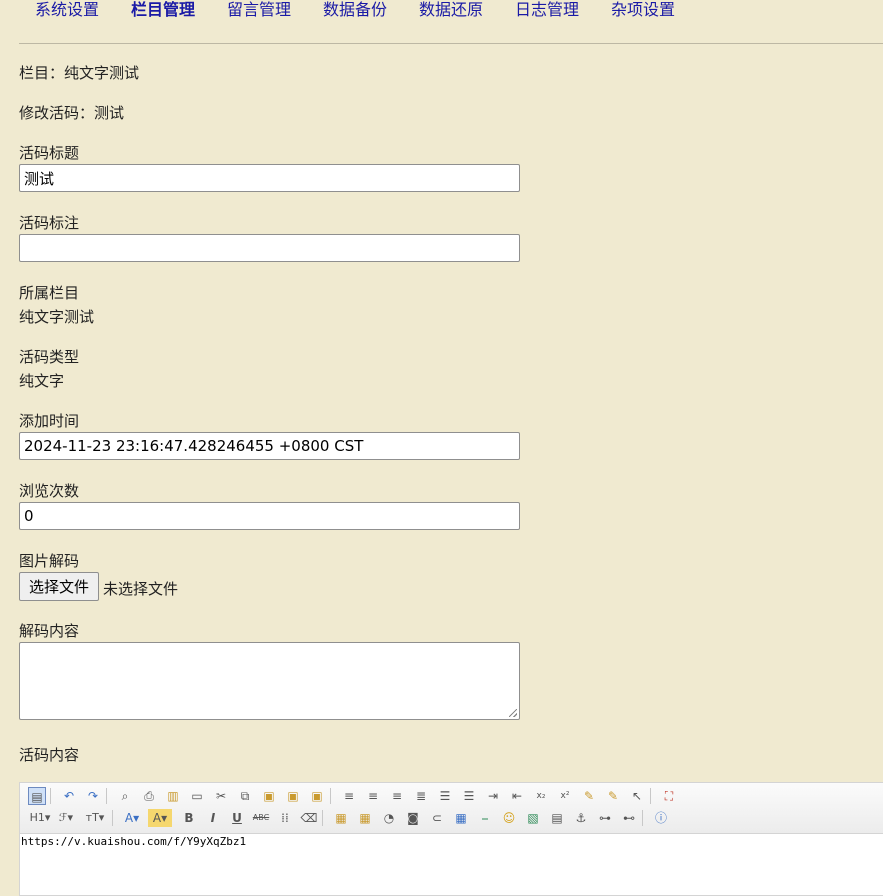  Describe the element at coordinates (421, 796) in the screenshot. I see `align-justify-icon: ≣` at that location.